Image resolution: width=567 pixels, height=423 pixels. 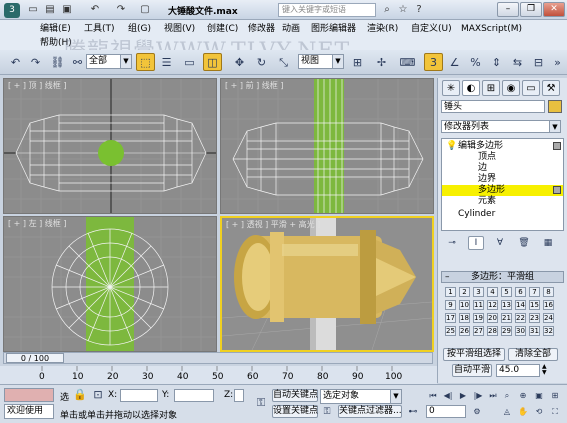 What do you see at coordinates (327, 412) in the screenshot?
I see `set-key-icon: ⚿` at bounding box center [327, 412].